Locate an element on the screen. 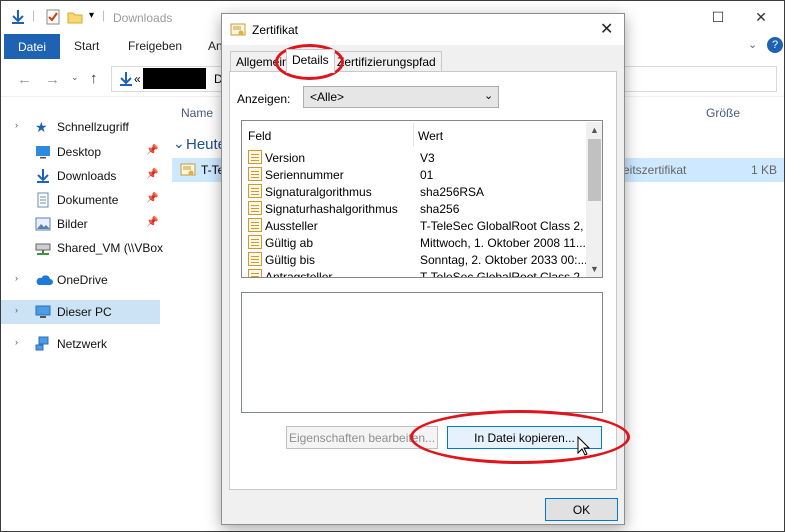 The height and width of the screenshot is (532, 785). dialog-titlebar: Zertifikat ✕ is located at coordinates (423, 29).